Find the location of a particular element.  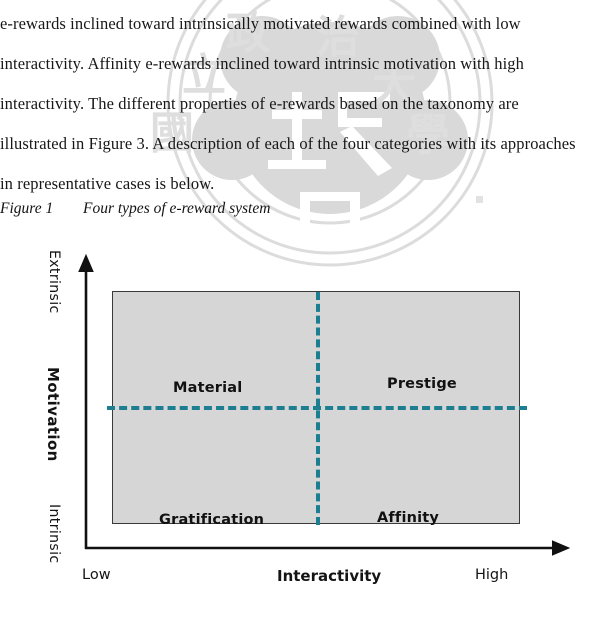

quadrant-label-gratification: Gratification is located at coordinates (211, 520).